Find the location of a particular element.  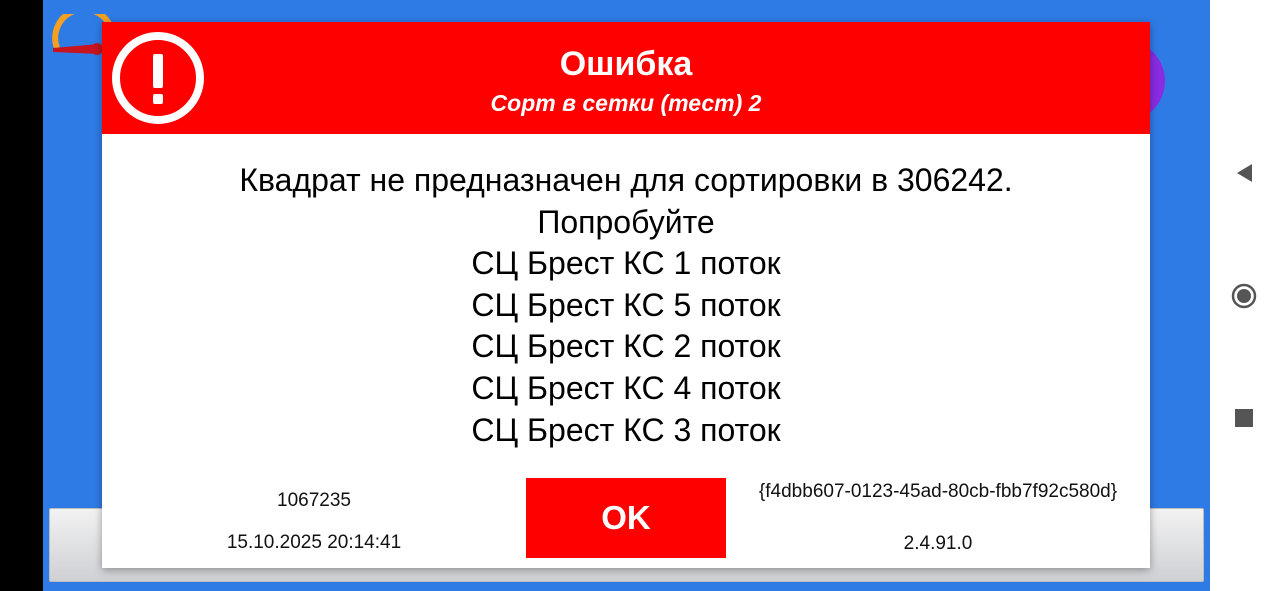

nav-back-button is located at coordinates (1244, 173).